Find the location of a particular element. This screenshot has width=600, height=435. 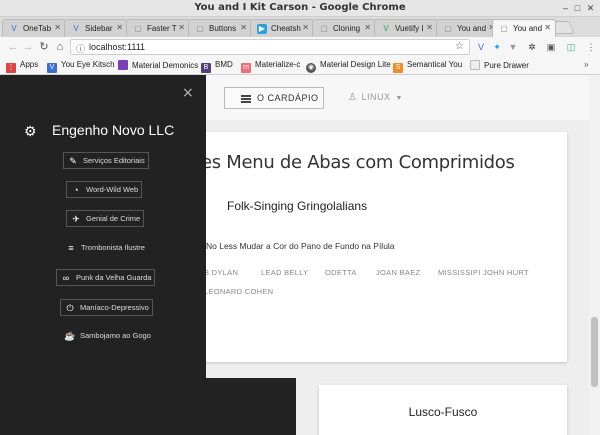

materialize-bookmark-icon: m is located at coordinates (246, 68).